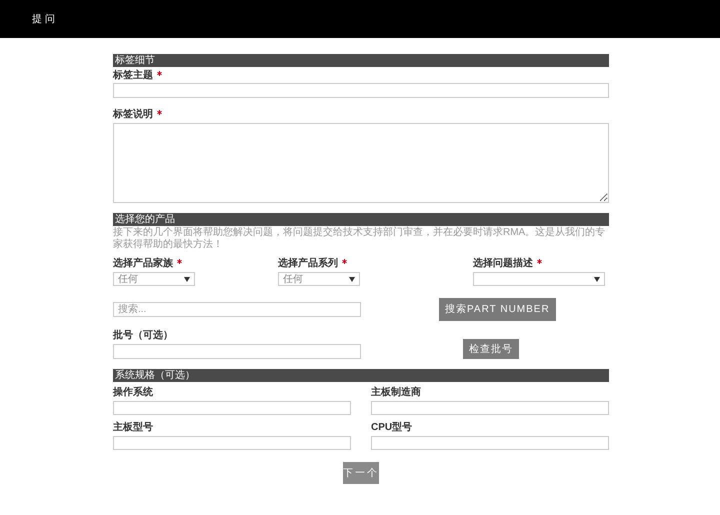 The image size is (720, 515). What do you see at coordinates (133, 114) in the screenshot?
I see `field-label: 标签说明` at bounding box center [133, 114].